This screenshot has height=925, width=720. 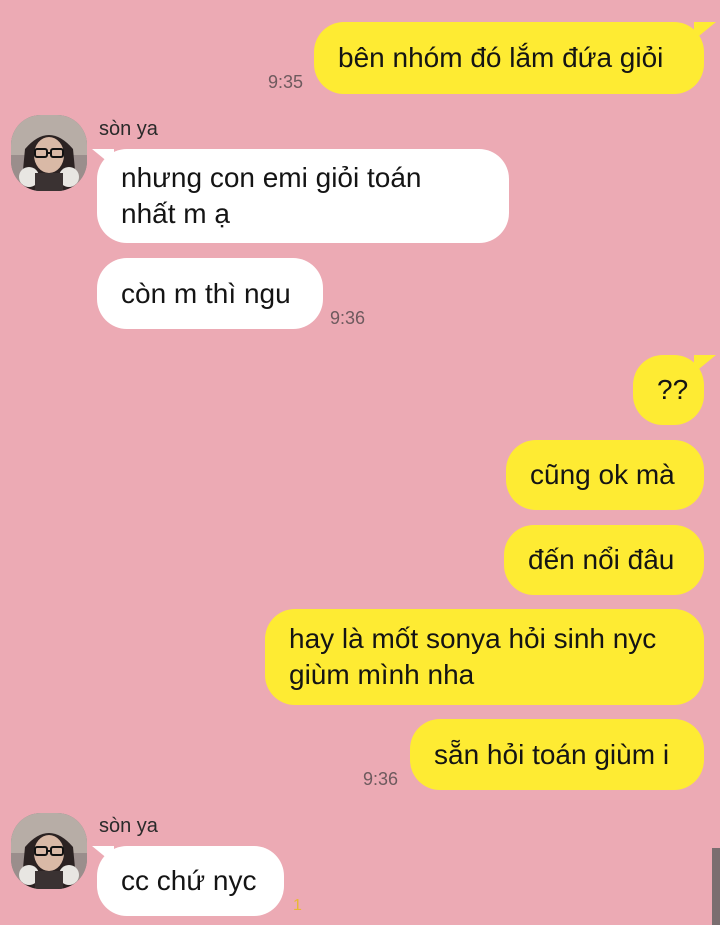 I want to click on outgoing-message-bubble: sẵn hỏi toán giùm i, so click(x=557, y=754).